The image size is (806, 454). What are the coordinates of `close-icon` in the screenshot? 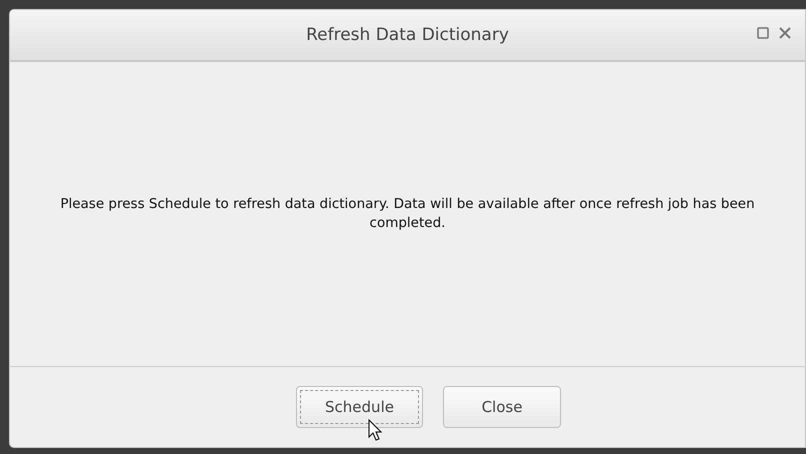 It's located at (785, 33).